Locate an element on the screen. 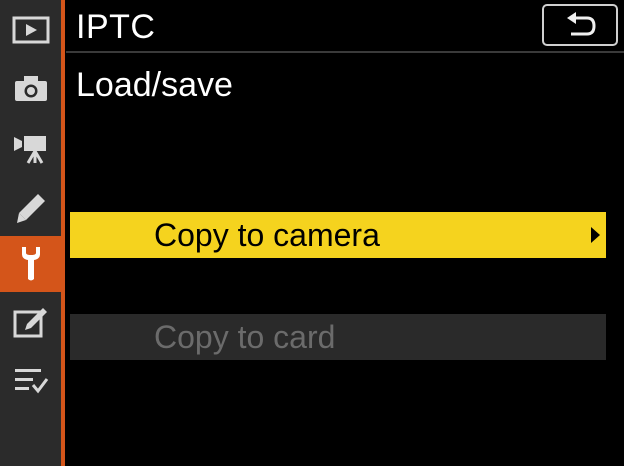 Image resolution: width=624 pixels, height=466 pixels. return-arrow-icon is located at coordinates (581, 24).